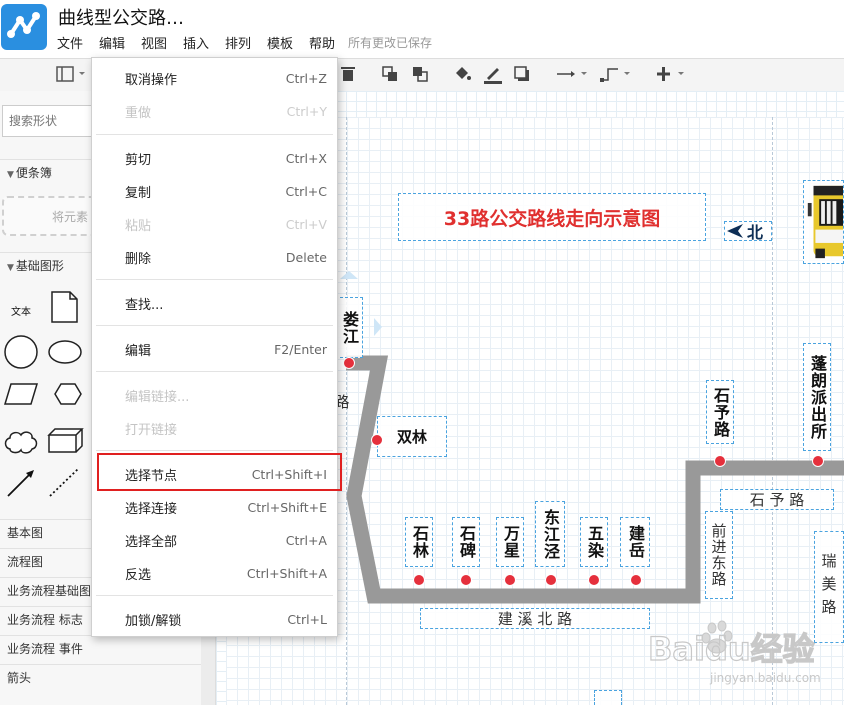  I want to click on menu-item-paste: 粘贴 Ctrl+V, so click(214, 224).